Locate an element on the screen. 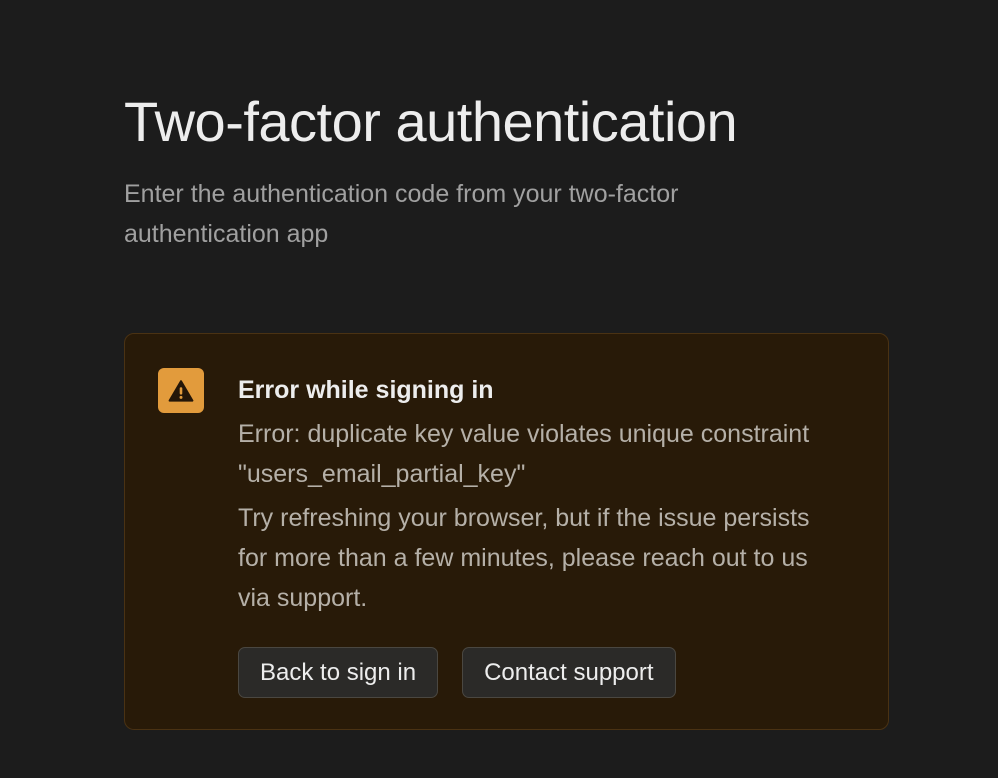 The width and height of the screenshot is (998, 778). alert-title: Error while signing in is located at coordinates (366, 390).